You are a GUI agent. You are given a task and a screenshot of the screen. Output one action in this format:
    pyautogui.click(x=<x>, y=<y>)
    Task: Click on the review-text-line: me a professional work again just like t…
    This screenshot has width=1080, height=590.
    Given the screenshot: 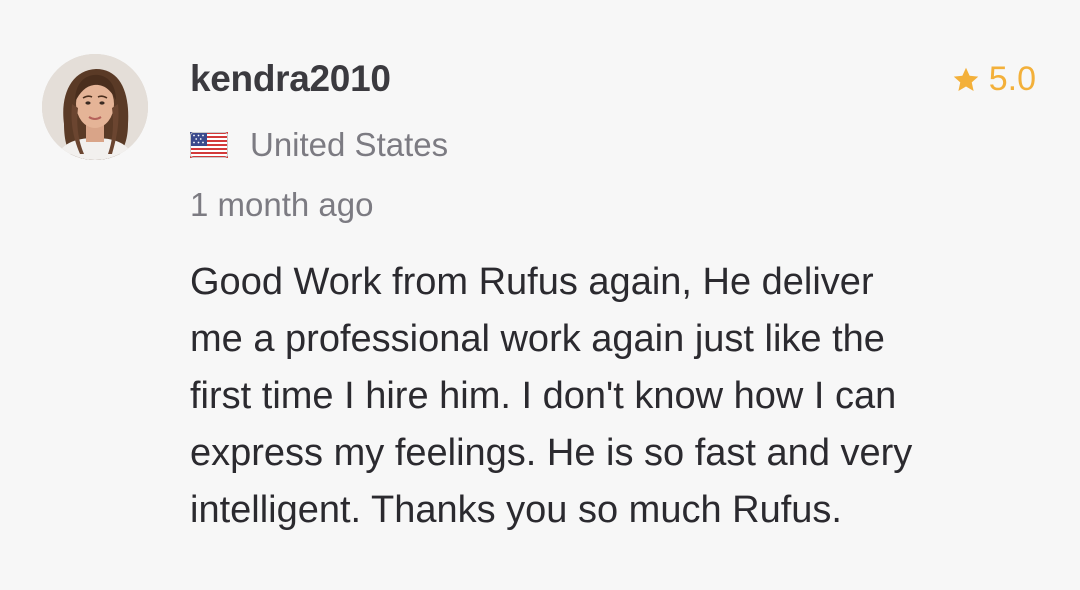 What is the action you would take?
    pyautogui.click(x=537, y=339)
    